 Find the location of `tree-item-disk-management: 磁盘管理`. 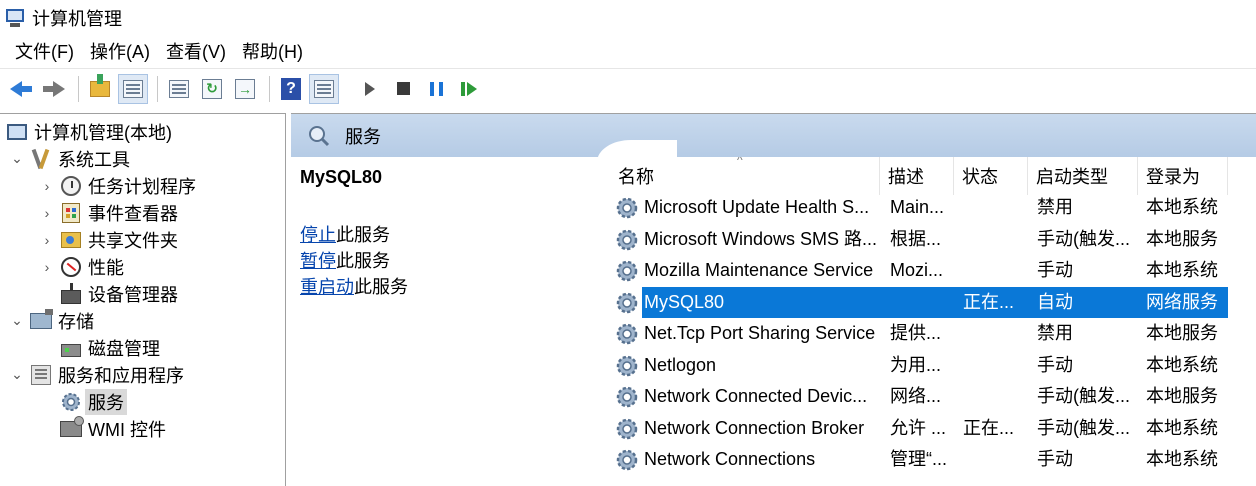

tree-item-disk-management: 磁盘管理 is located at coordinates (110, 347).